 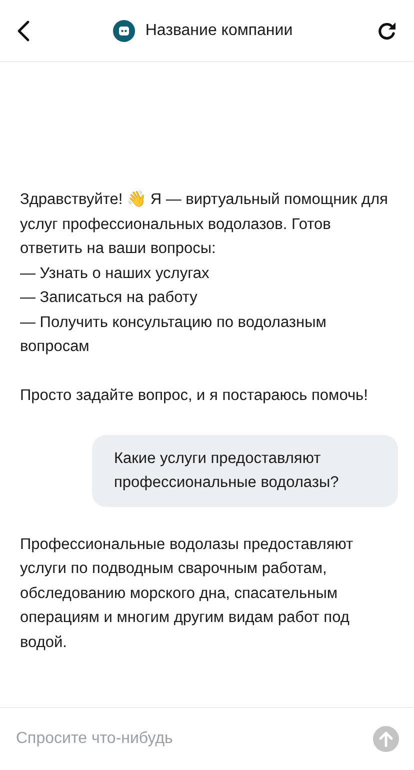 What do you see at coordinates (386, 739) in the screenshot?
I see `arrow-up-icon` at bounding box center [386, 739].